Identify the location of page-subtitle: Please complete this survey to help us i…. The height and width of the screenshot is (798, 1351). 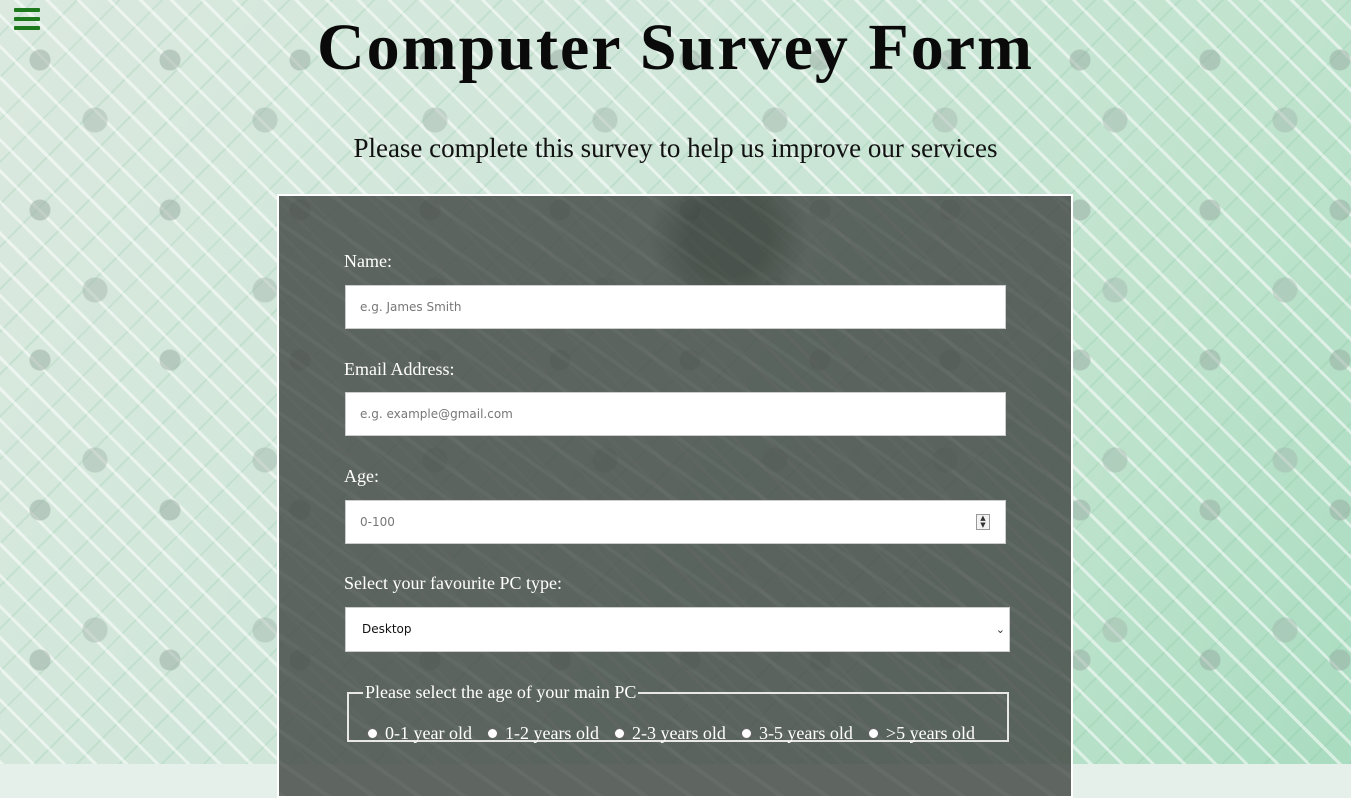
(675, 148).